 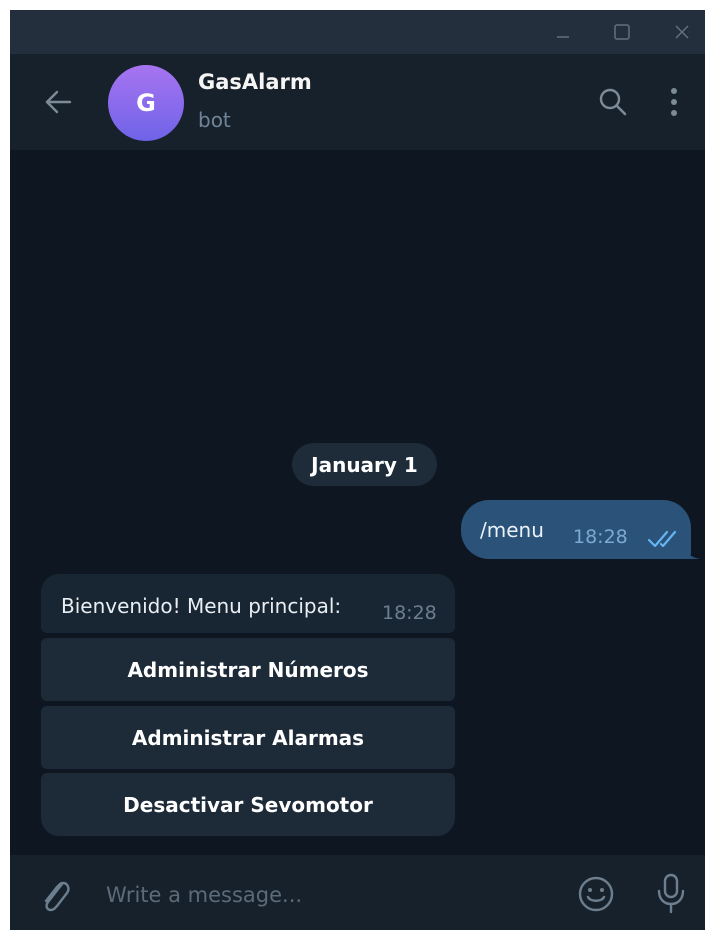 I want to click on message-composer, so click(x=357, y=892).